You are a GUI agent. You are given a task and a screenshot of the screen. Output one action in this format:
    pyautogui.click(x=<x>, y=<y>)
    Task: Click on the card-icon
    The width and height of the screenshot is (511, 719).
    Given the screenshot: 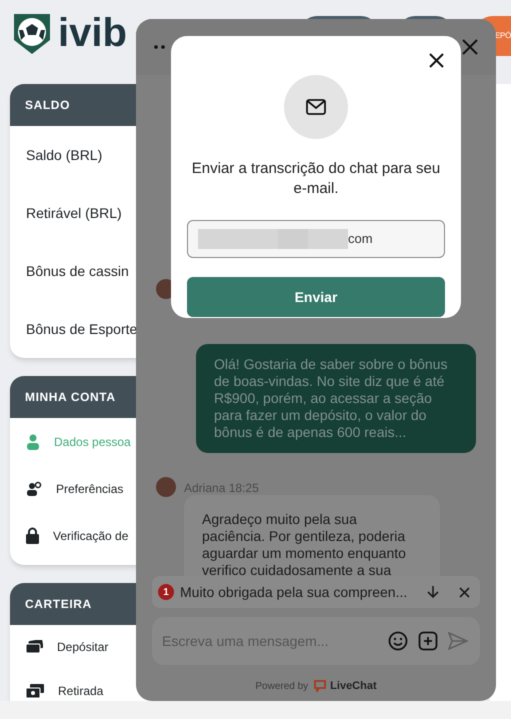 What is the action you would take?
    pyautogui.click(x=34, y=647)
    